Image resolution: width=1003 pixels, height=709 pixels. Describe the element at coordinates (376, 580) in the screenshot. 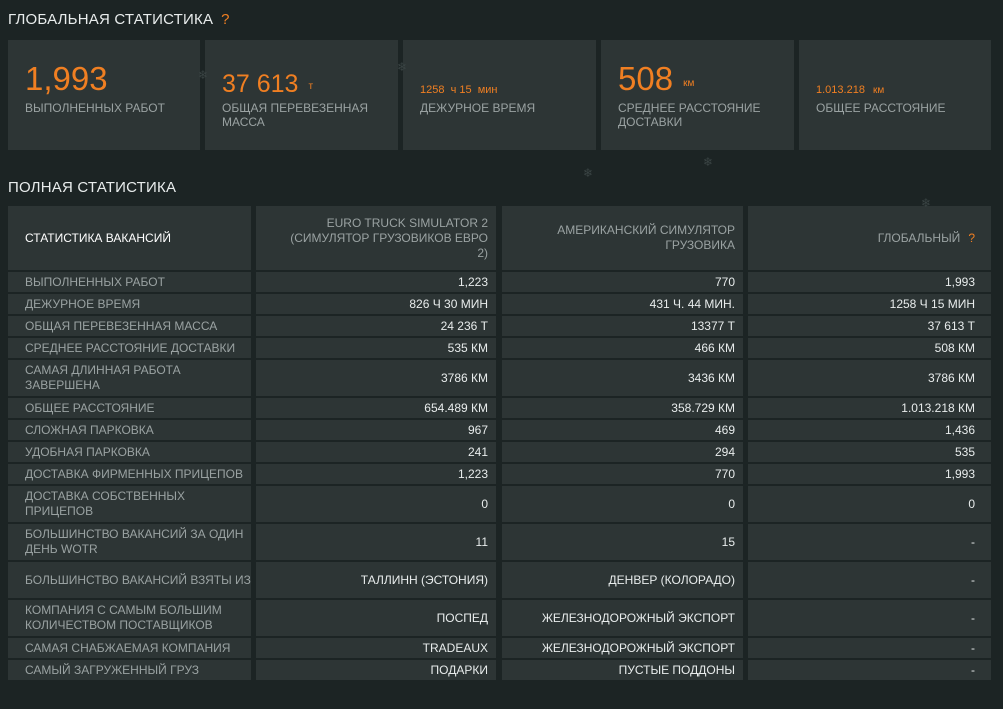

I see `row-value-ets2: ТАЛЛИНН (ЭСТОНИЯ)` at that location.